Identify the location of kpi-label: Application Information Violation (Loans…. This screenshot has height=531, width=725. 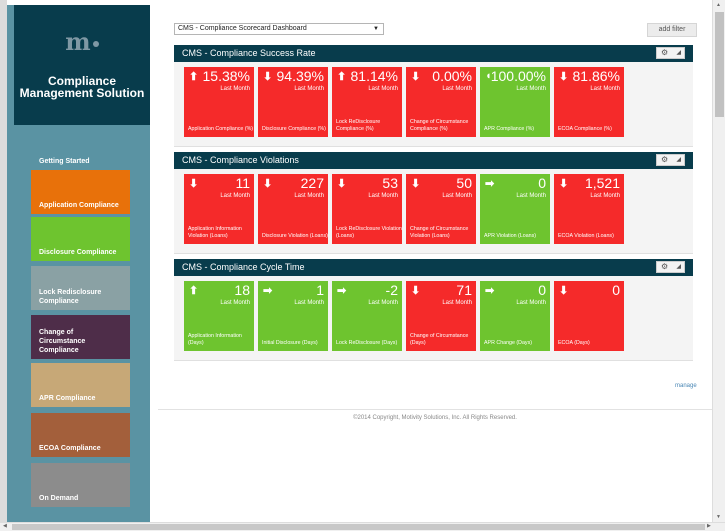
(215, 232).